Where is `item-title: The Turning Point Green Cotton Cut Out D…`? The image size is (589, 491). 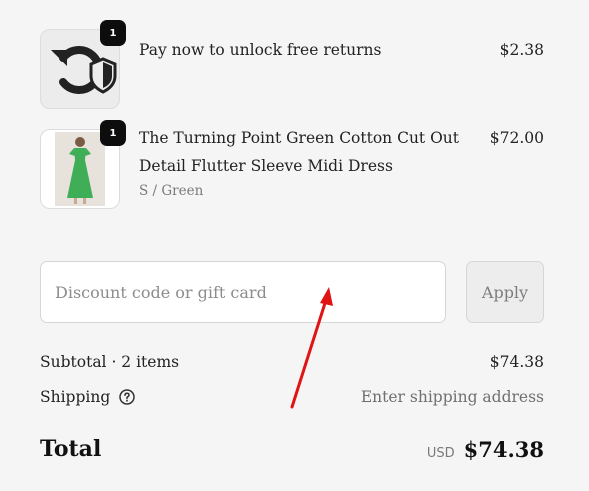 item-title: The Turning Point Green Cotton Cut Out D… is located at coordinates (309, 163).